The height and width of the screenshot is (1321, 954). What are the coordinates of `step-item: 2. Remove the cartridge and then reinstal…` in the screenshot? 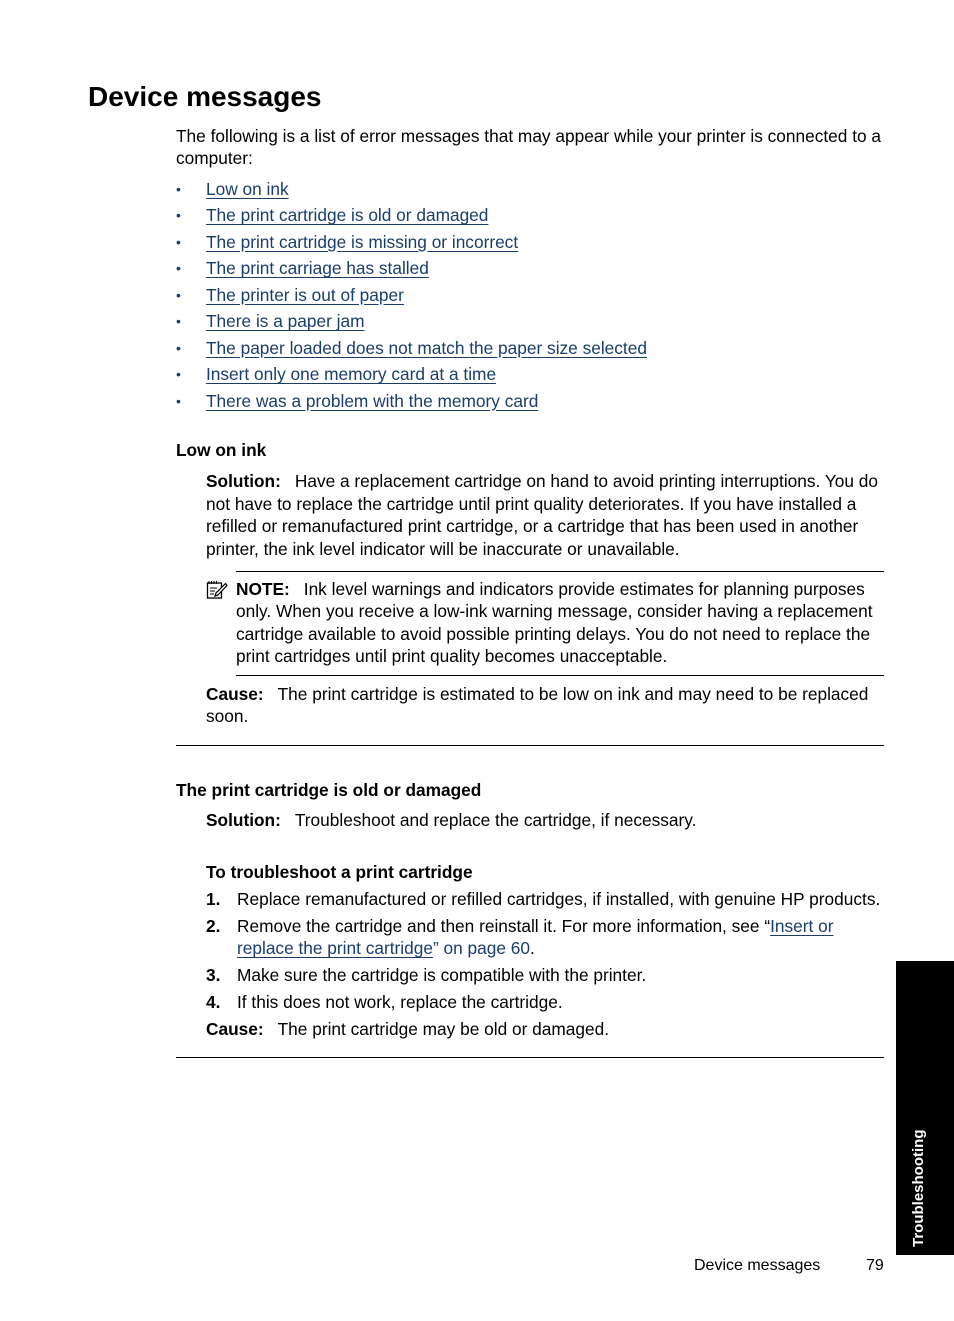 It's located at (545, 937).